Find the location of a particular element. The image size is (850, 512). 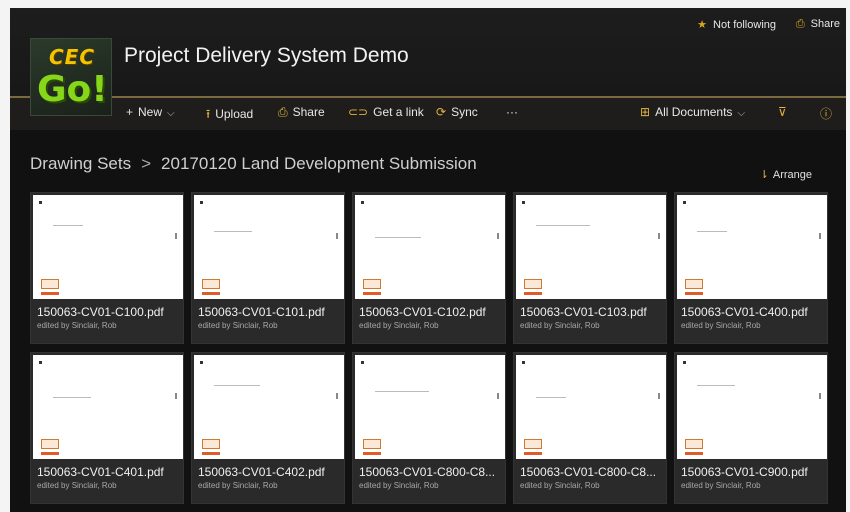

view-label: All Documents is located at coordinates (694, 112).